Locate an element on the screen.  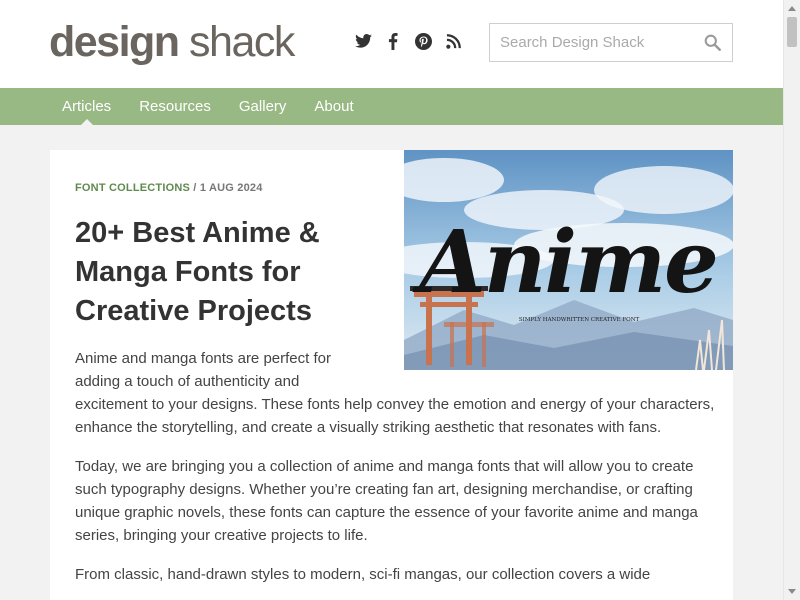
page-scrollbar is located at coordinates (791, 300).